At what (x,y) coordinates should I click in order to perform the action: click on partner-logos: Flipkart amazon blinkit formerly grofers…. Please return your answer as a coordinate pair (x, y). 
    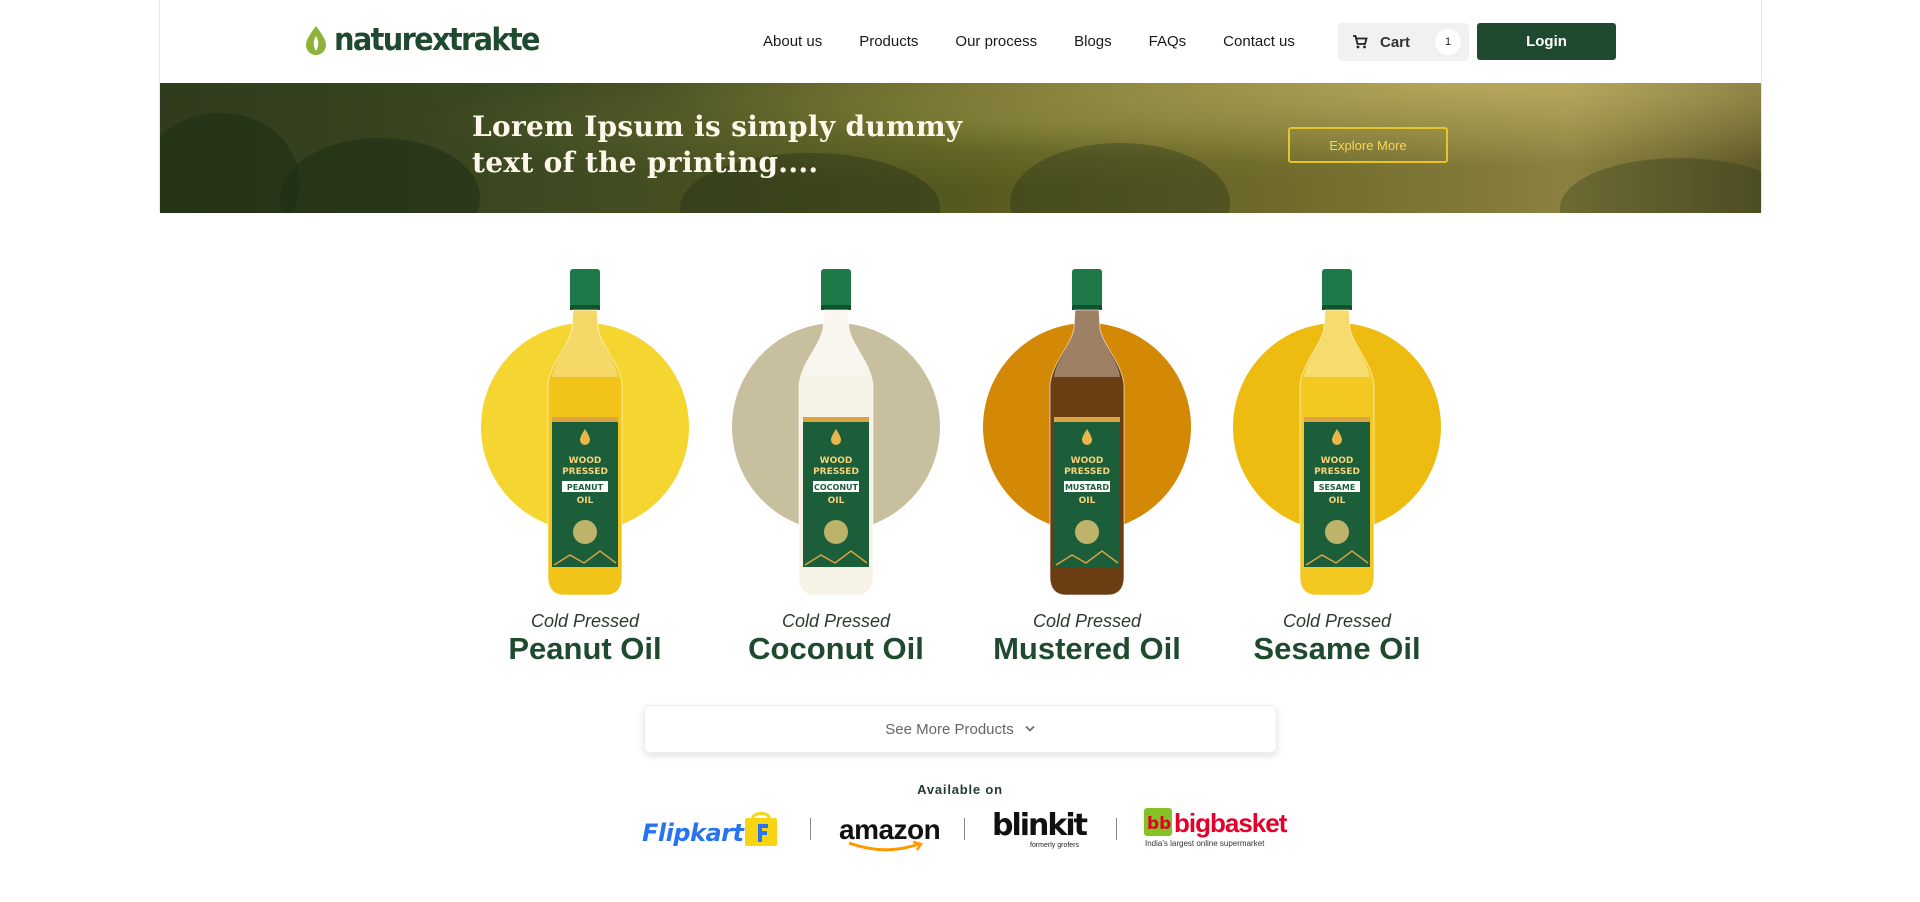
    Looking at the image, I should click on (964, 829).